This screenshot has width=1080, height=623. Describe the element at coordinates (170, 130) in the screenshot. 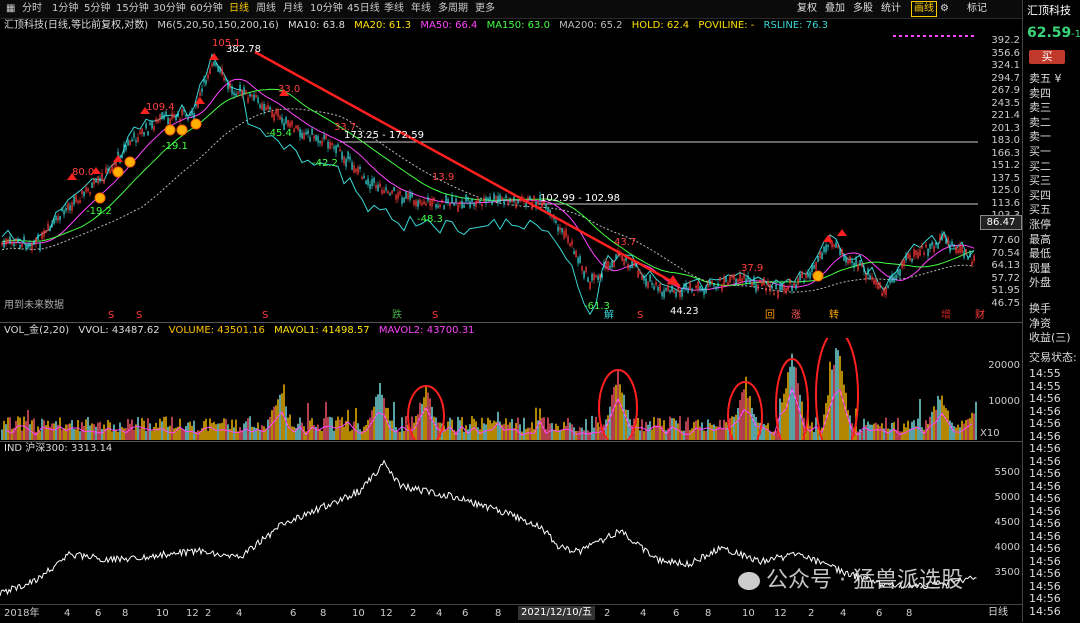

I see `pattern-icon` at that location.